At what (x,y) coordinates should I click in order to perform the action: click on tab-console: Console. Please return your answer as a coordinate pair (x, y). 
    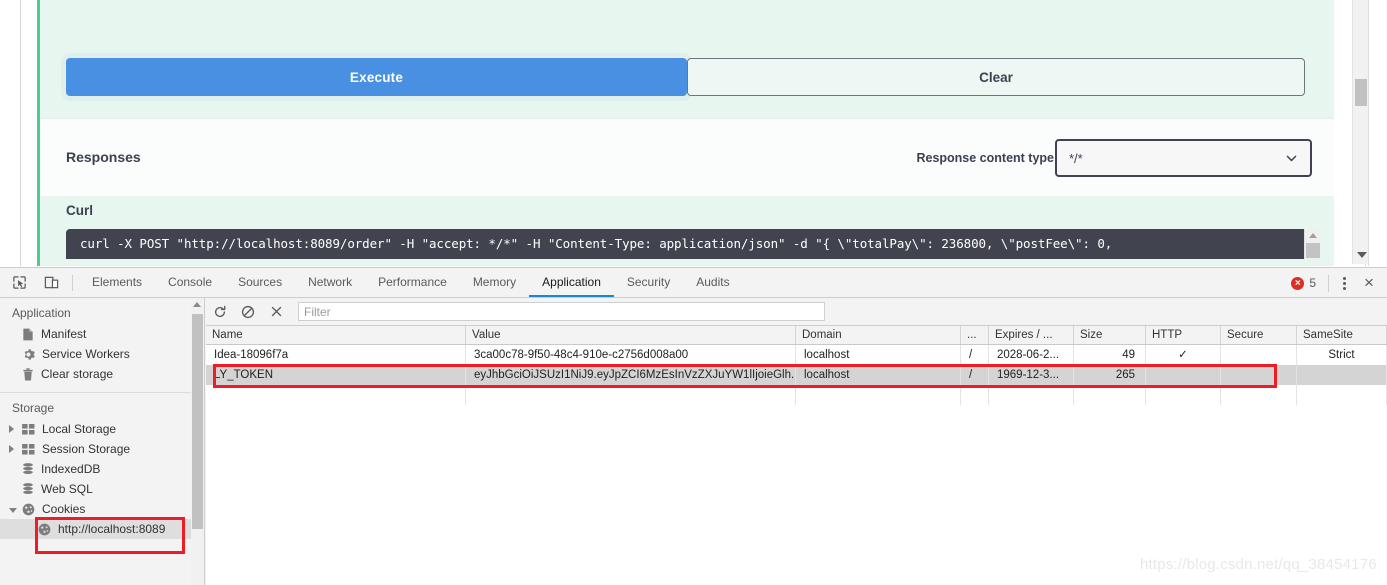
    Looking at the image, I should click on (190, 282).